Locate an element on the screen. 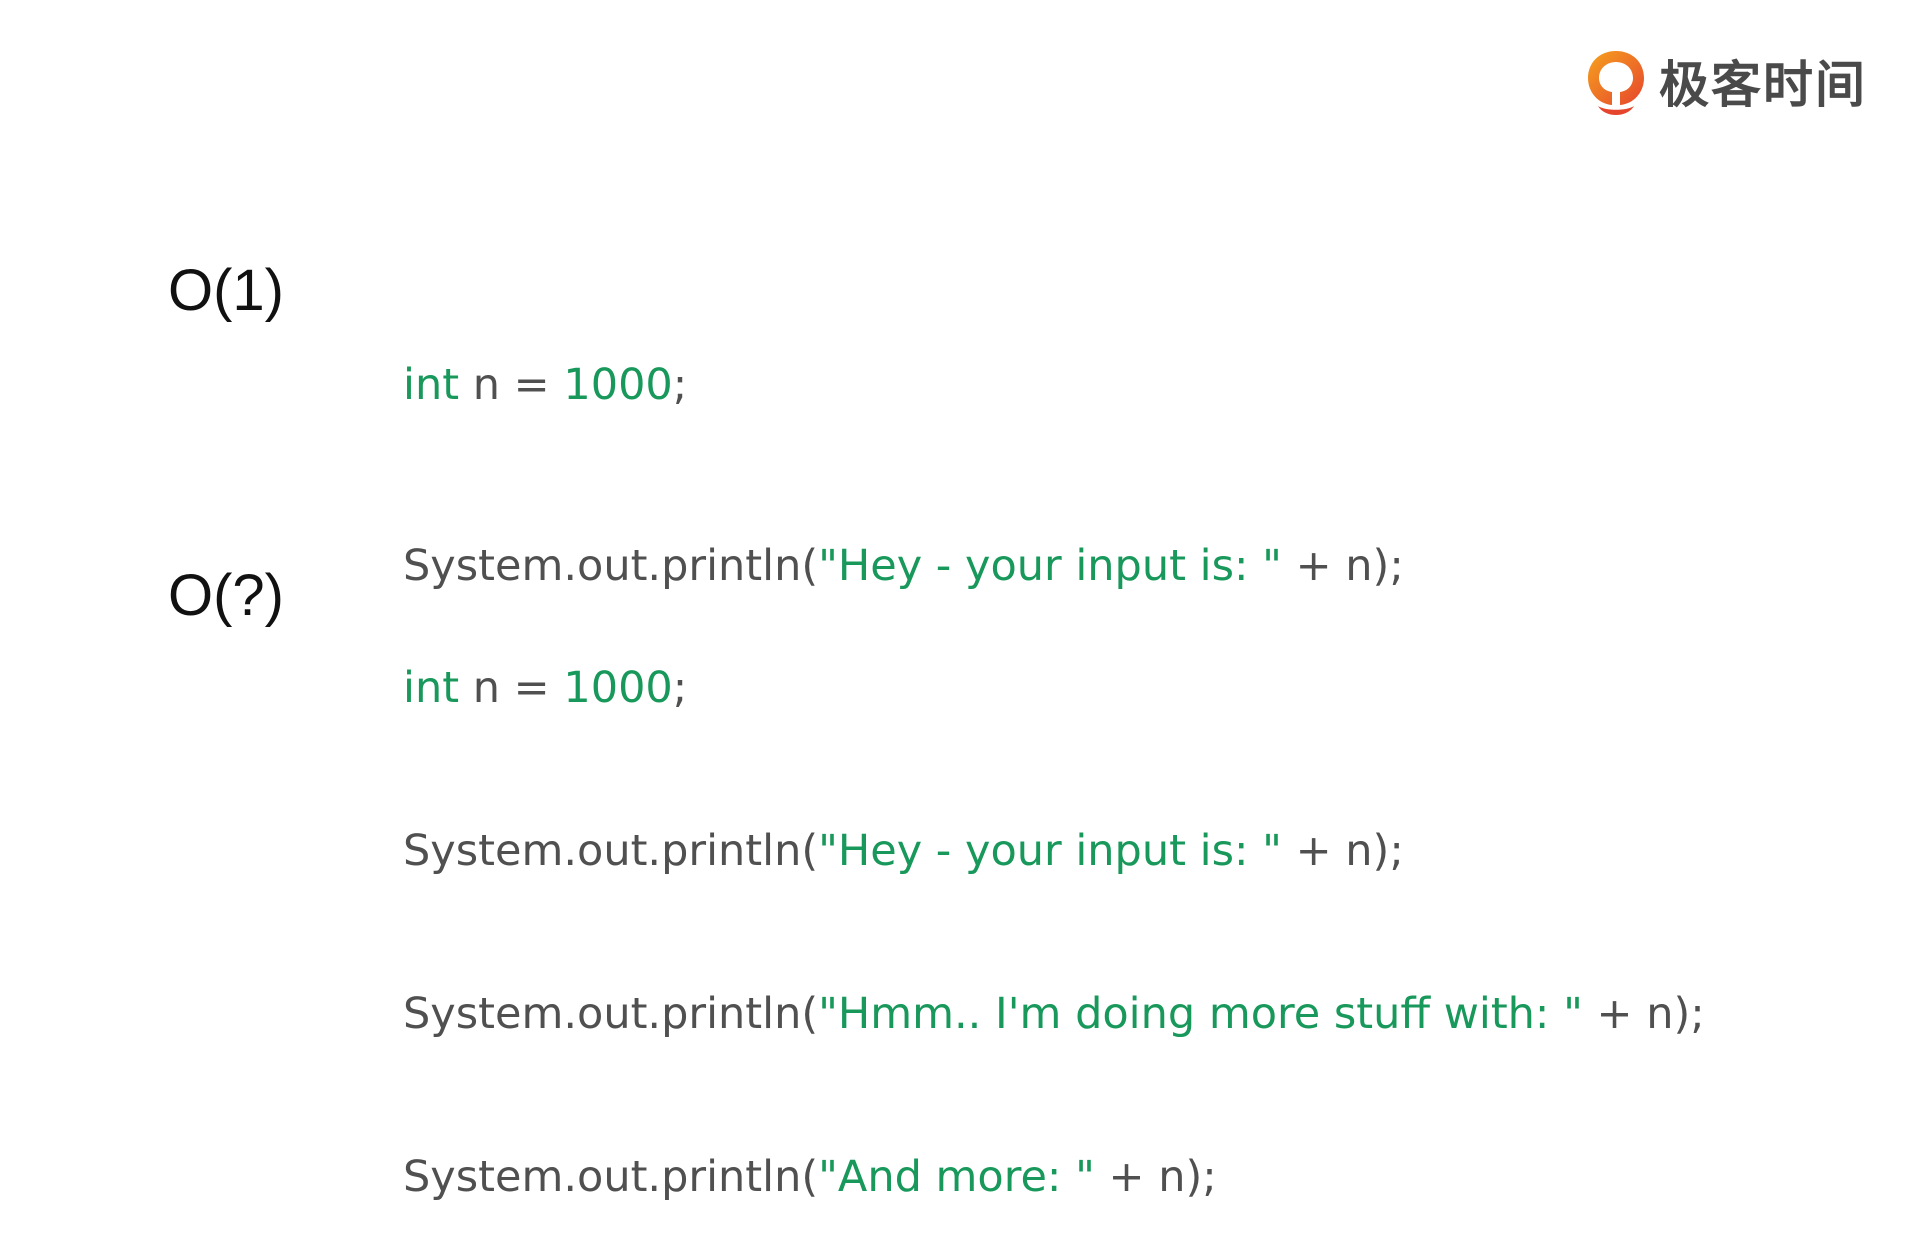 The image size is (1920, 1259). complexity-label-constant: O(1) is located at coordinates (226, 290).